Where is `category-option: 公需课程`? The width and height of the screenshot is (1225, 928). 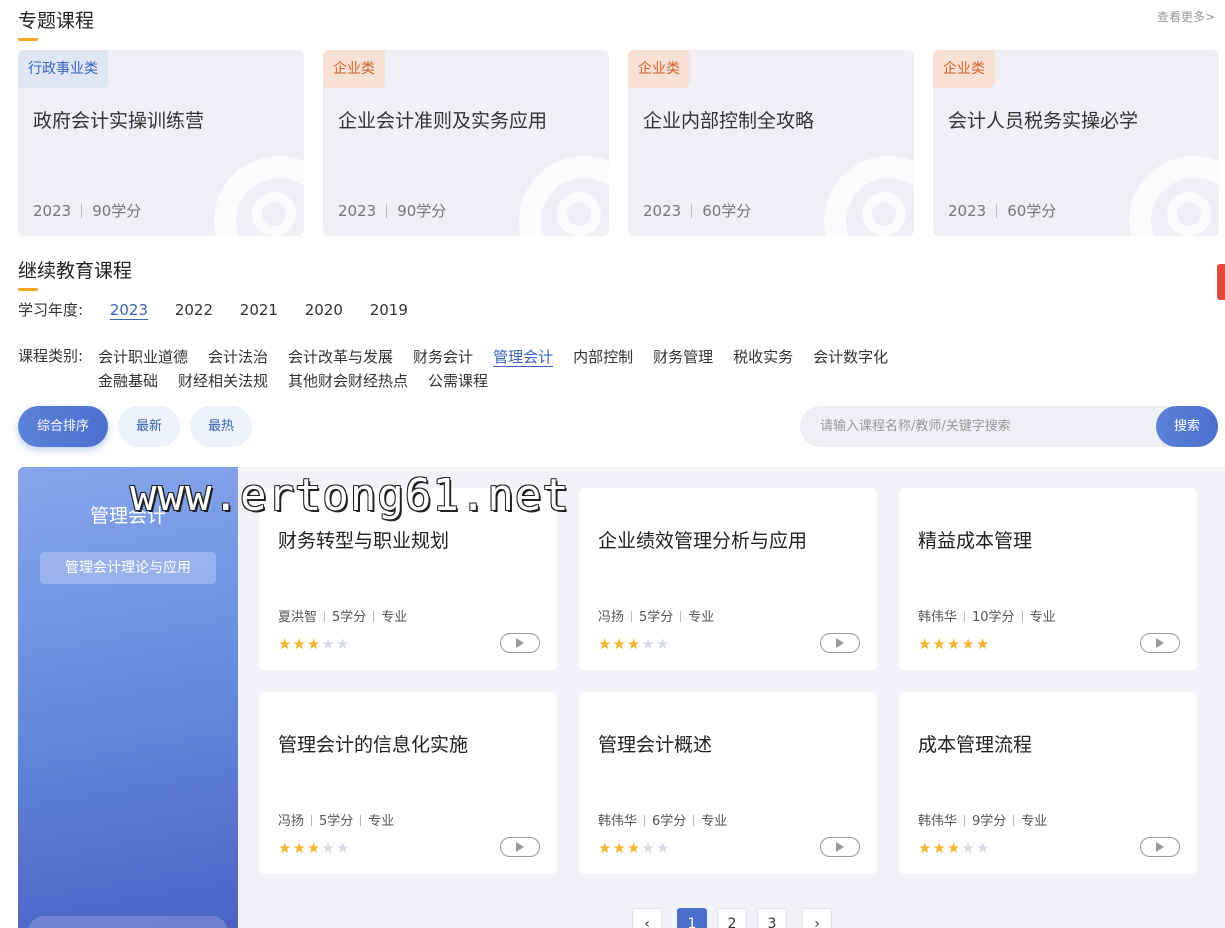 category-option: 公需课程 is located at coordinates (458, 381).